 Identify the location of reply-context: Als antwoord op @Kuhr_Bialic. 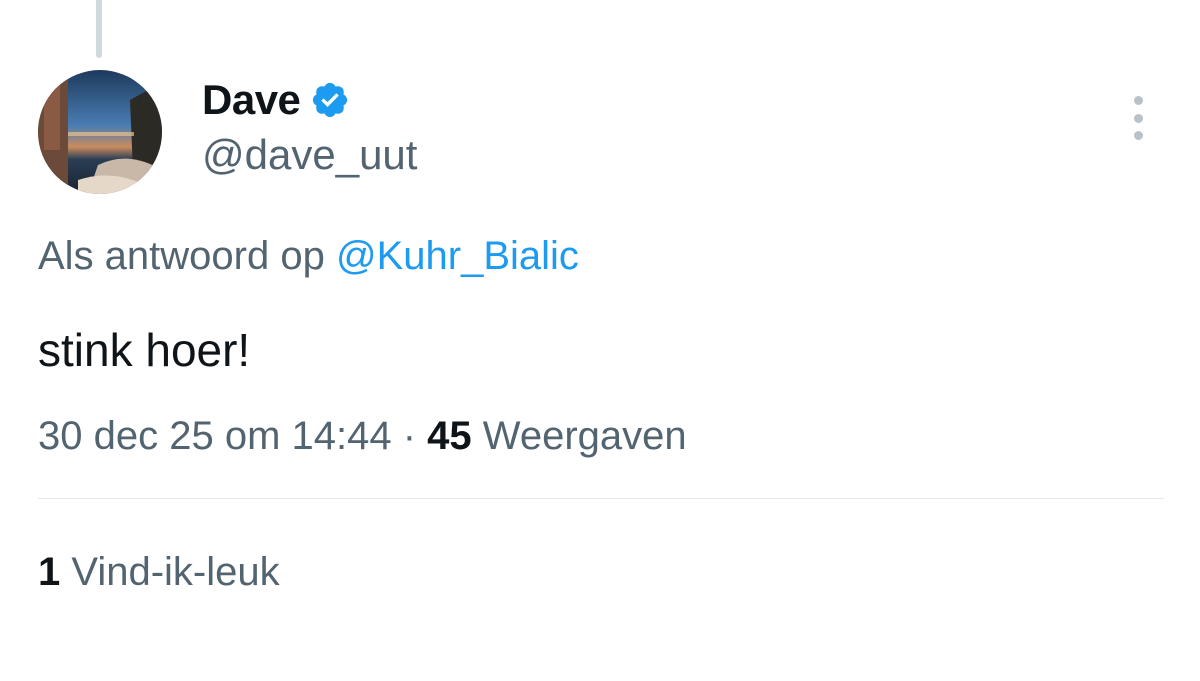
(308, 256).